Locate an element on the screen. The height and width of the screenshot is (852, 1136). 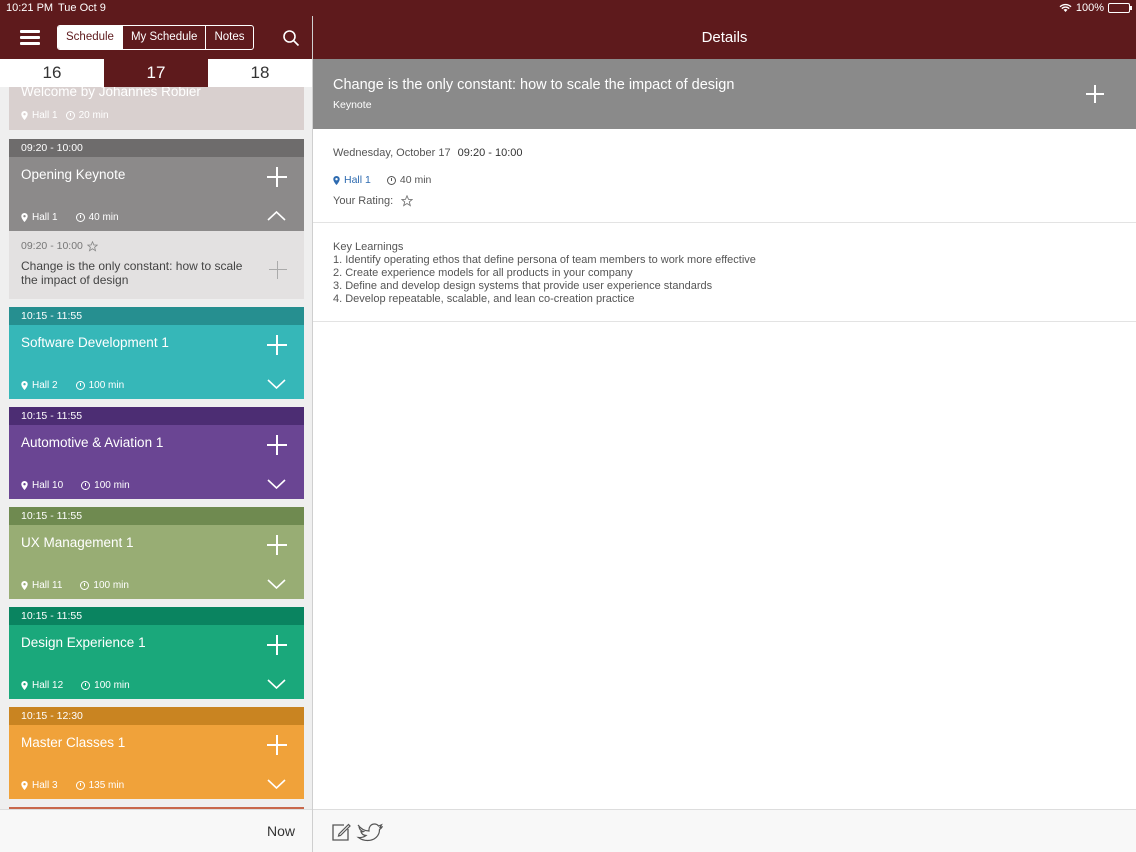
day-tab-17: 17 is located at coordinates (156, 73).